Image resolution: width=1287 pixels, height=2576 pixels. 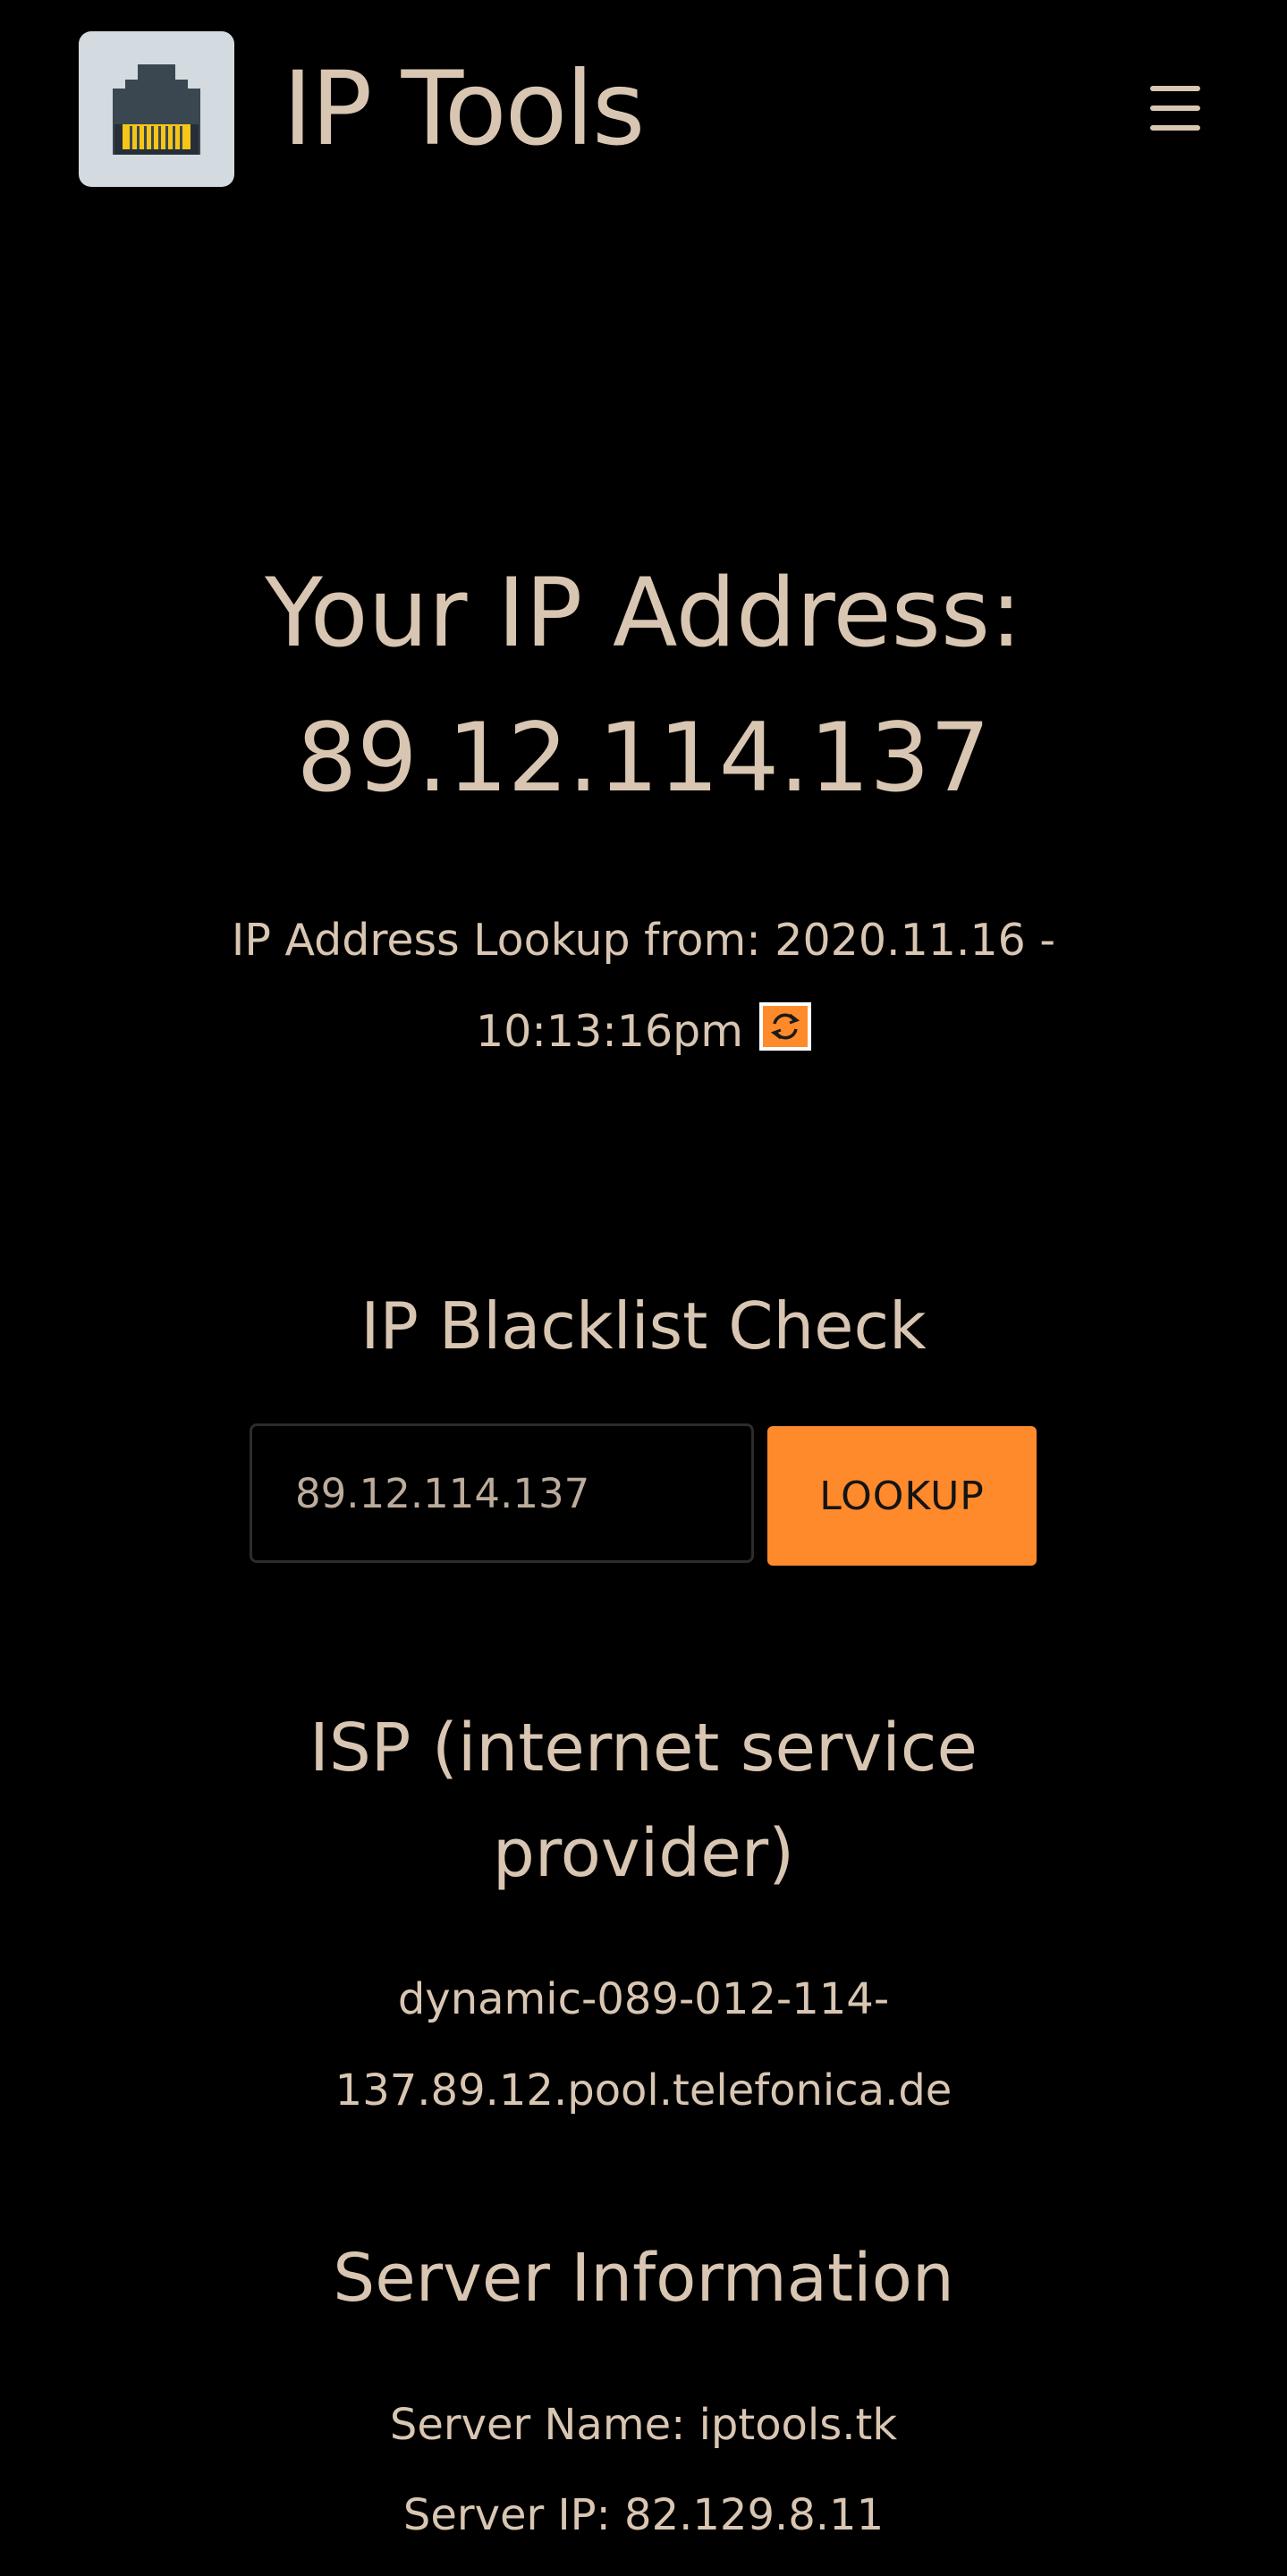 I want to click on refresh-icon, so click(x=784, y=1026).